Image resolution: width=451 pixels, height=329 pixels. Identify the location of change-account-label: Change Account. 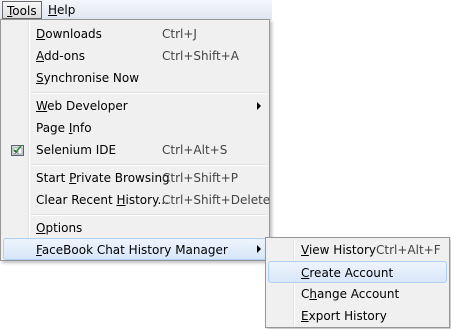
(350, 294).